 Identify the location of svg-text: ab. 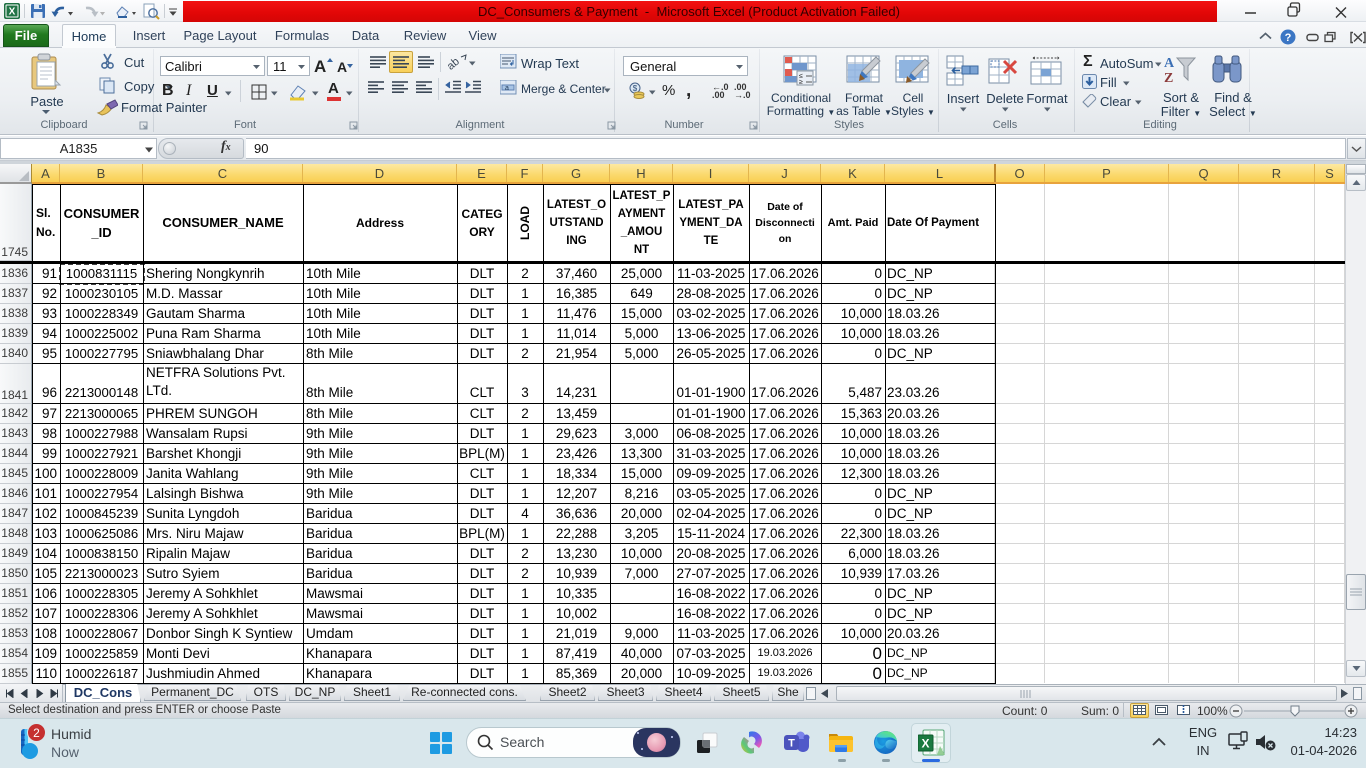
(454, 64).